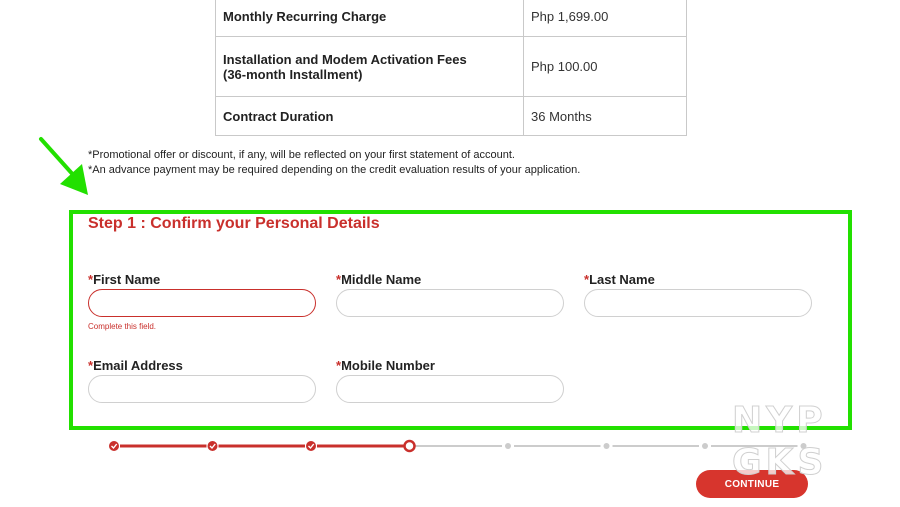 The image size is (900, 507). Describe the element at coordinates (202, 303) in the screenshot. I see `first-name-input` at that location.